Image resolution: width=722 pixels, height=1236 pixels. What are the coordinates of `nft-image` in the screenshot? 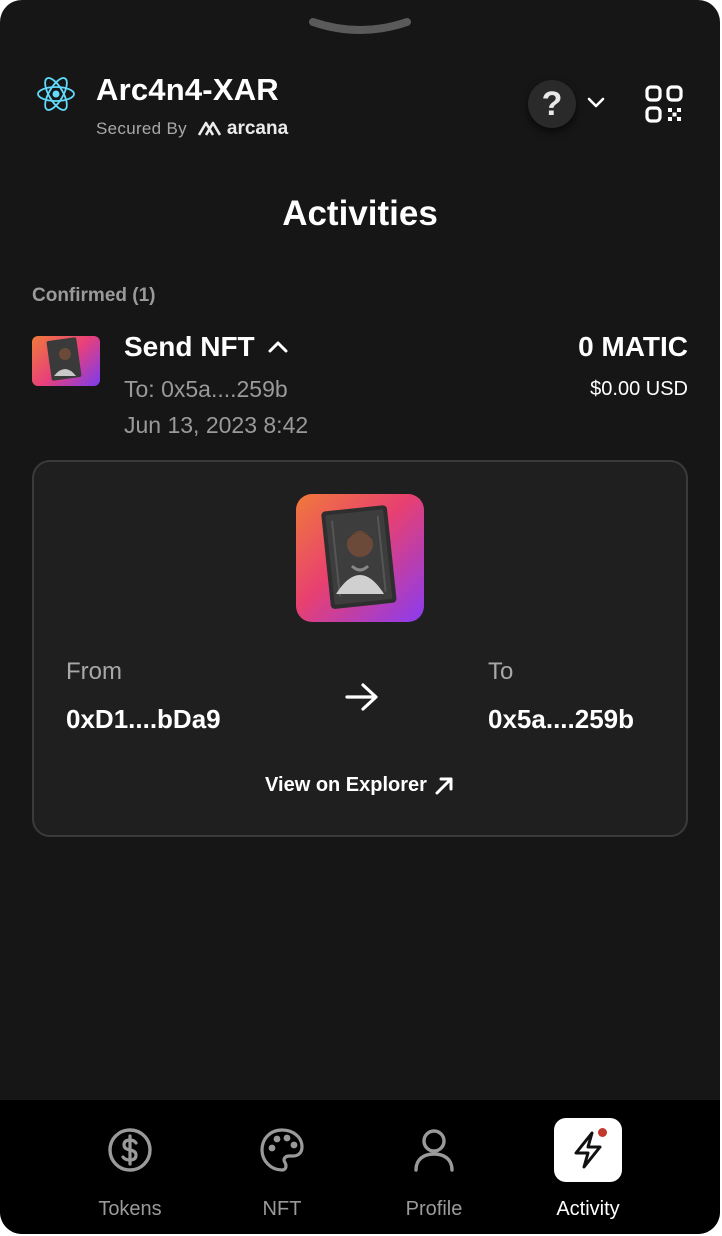 It's located at (360, 558).